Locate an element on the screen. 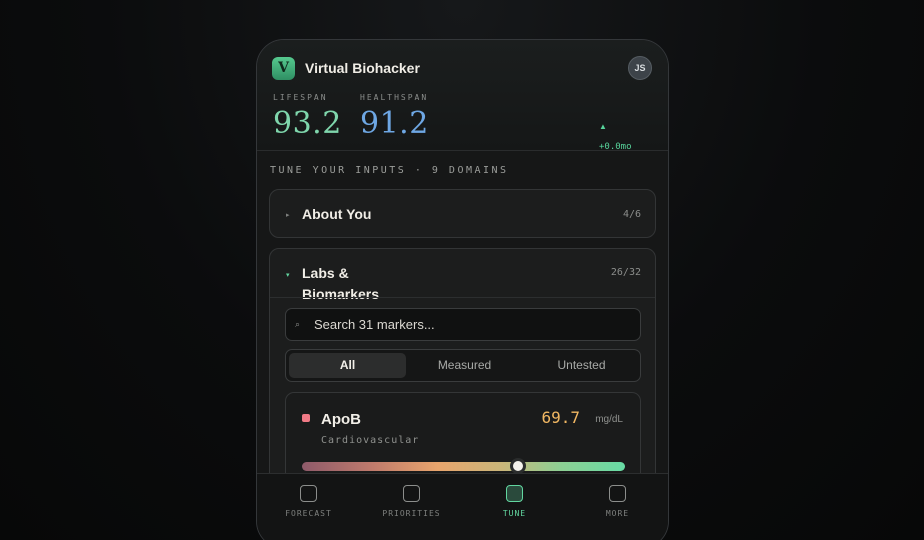 The image size is (924, 540). marker-filter: All Measured Untested is located at coordinates (463, 365).